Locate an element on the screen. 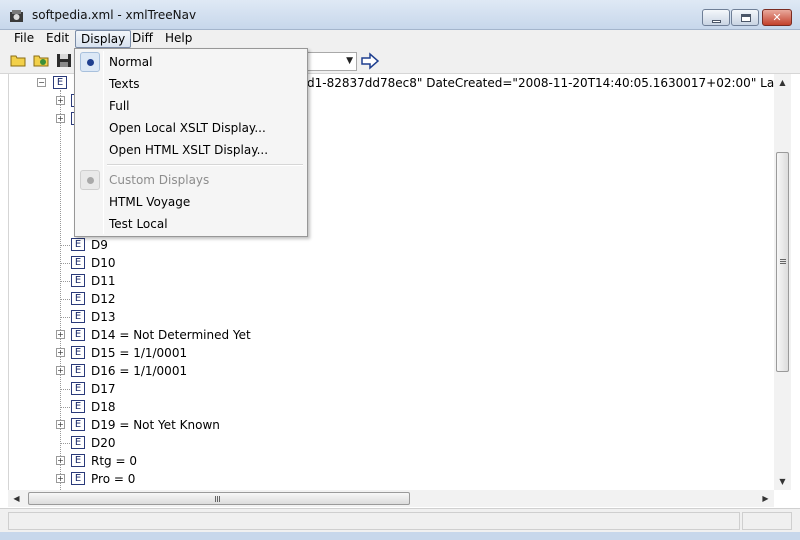  menu-diff: Diff is located at coordinates (142, 39).